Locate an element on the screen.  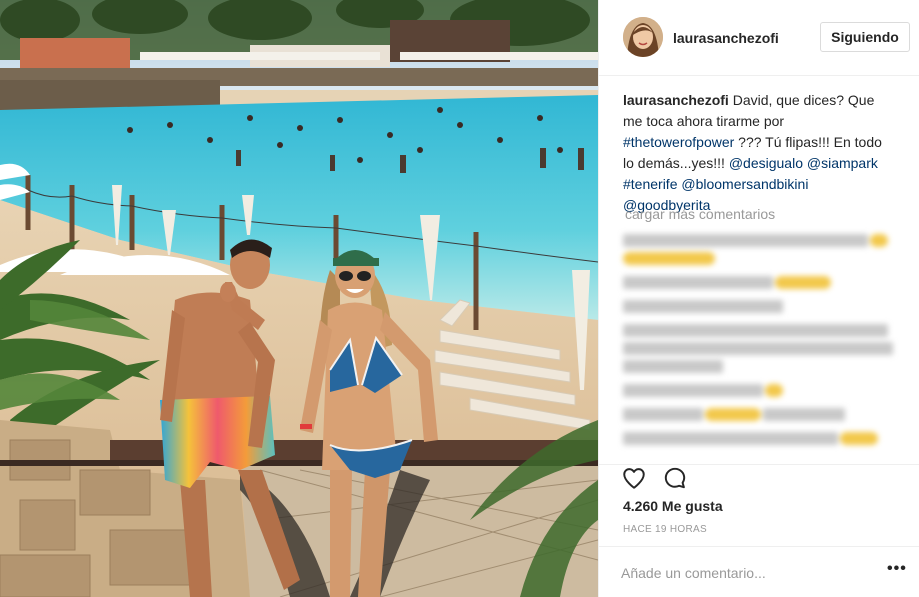
comment-form: ••• is located at coordinates (759, 571).